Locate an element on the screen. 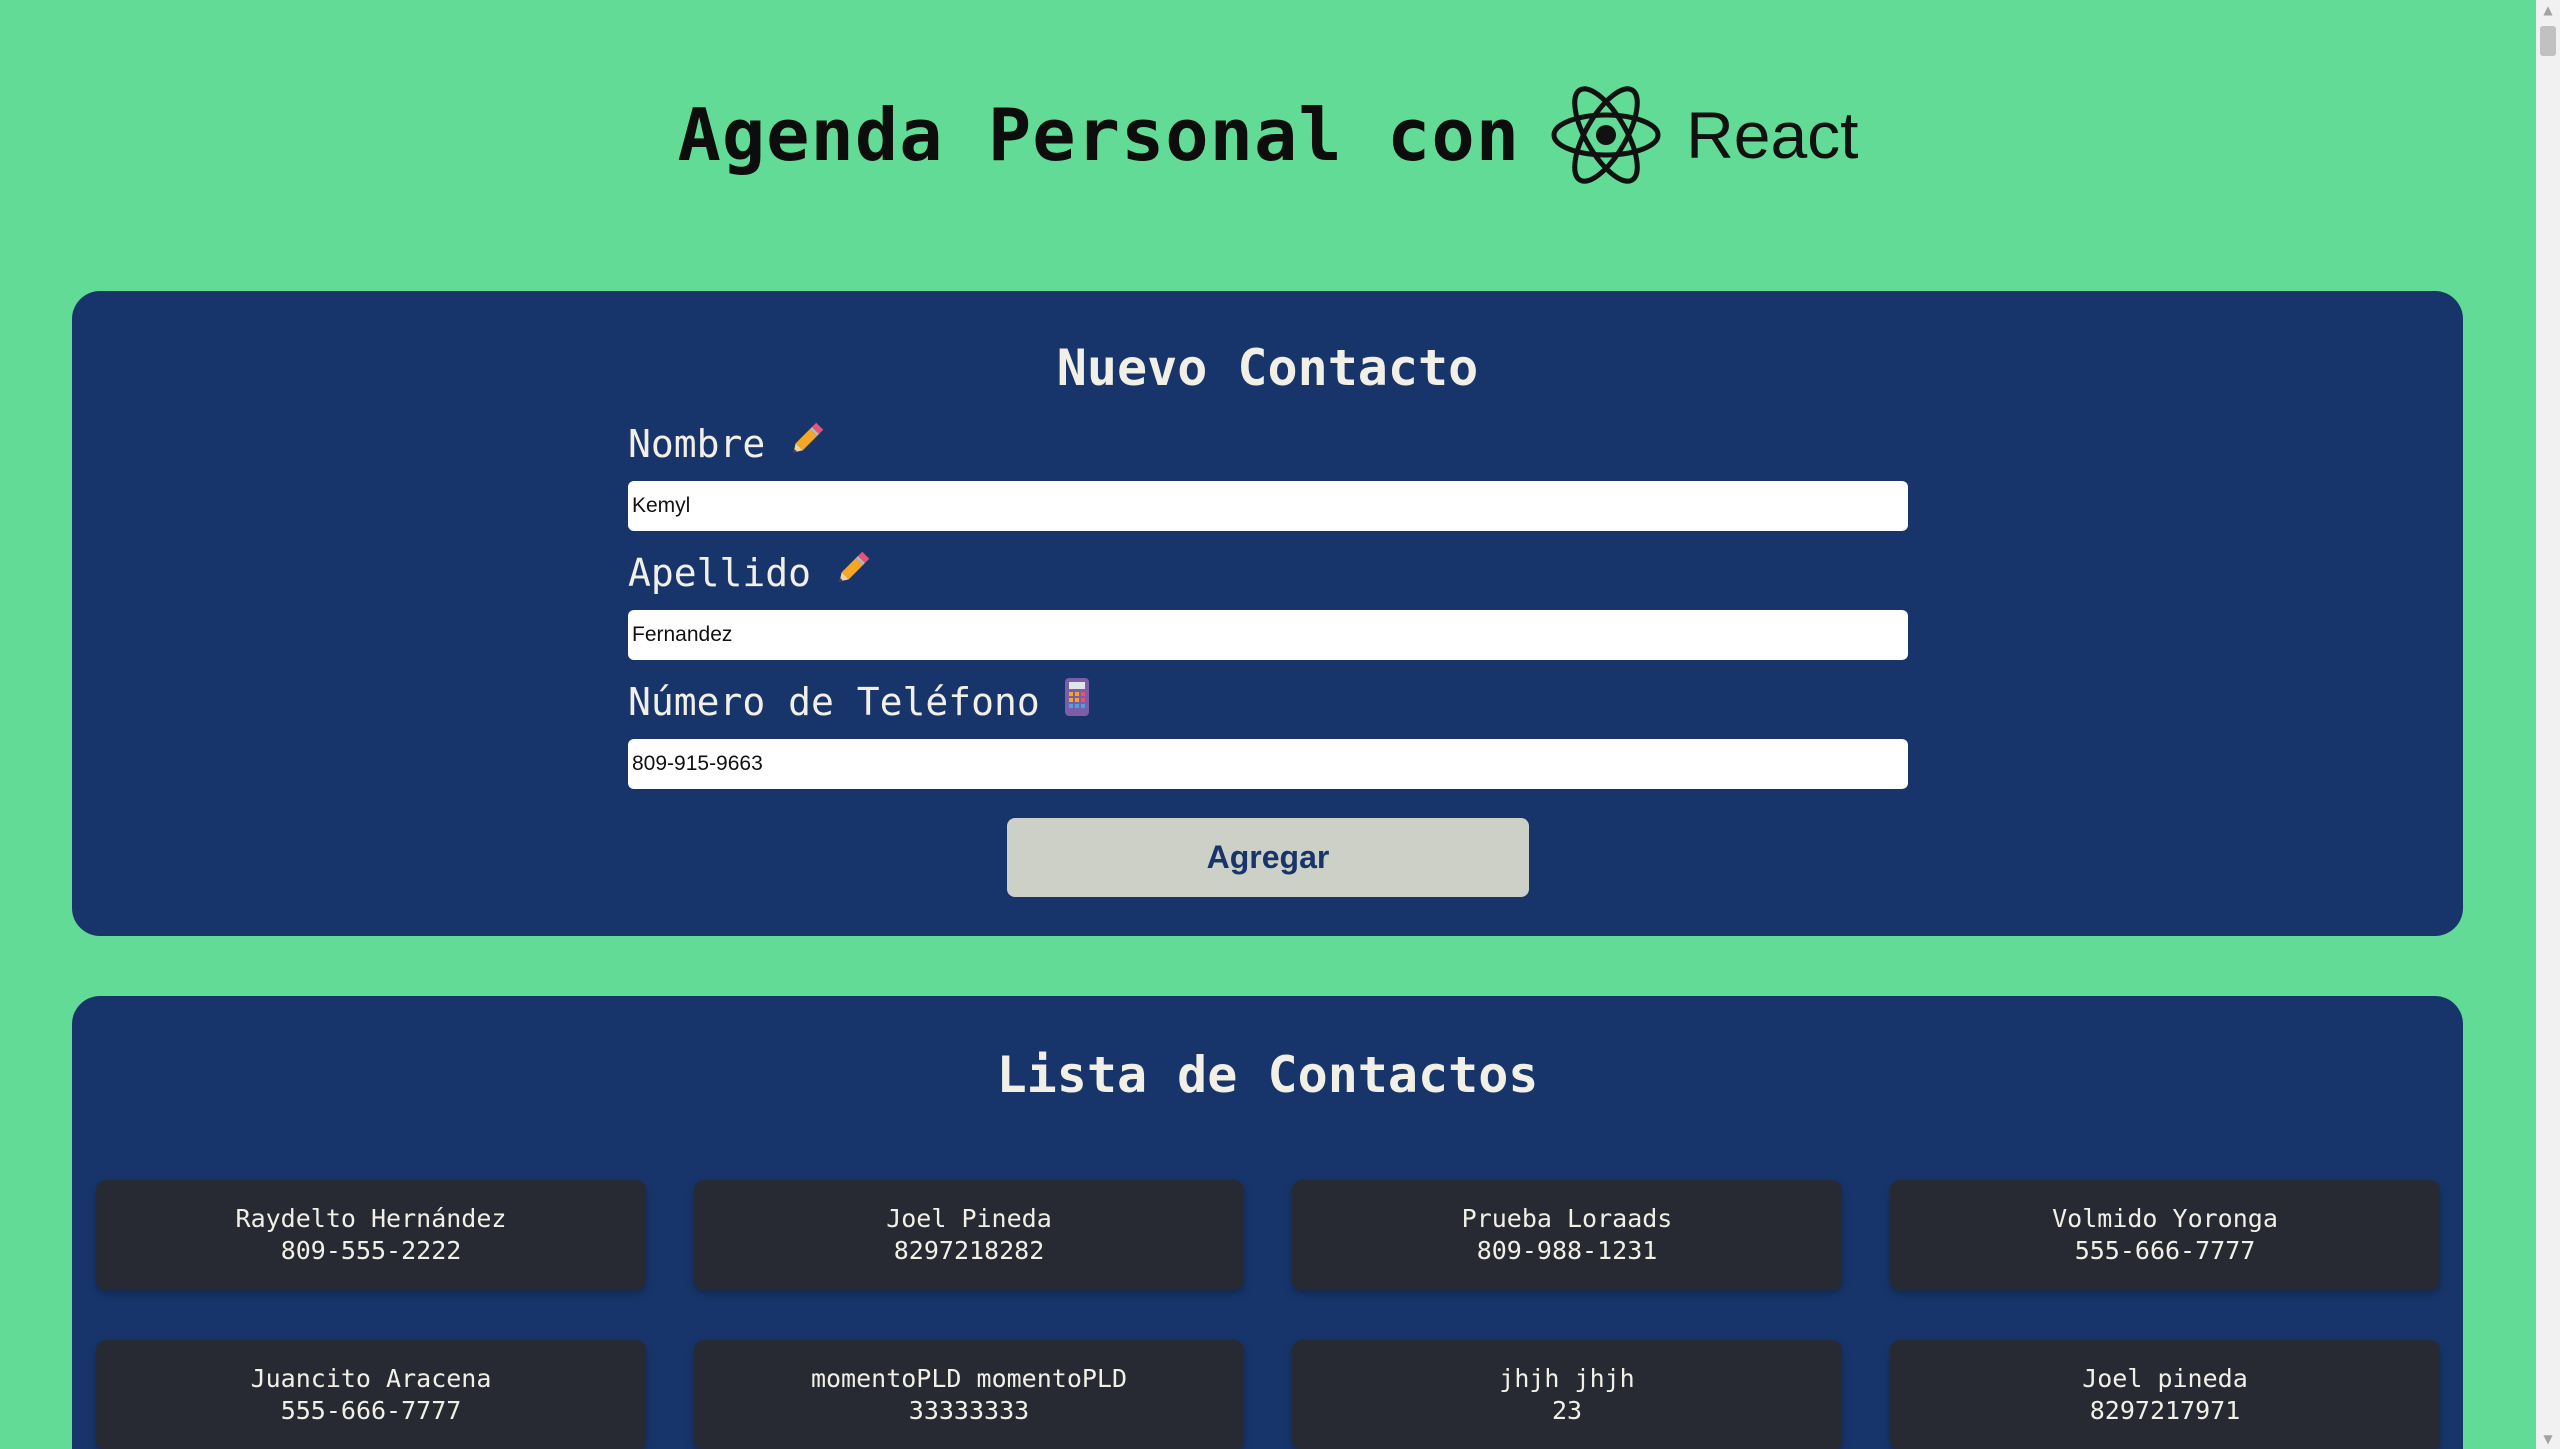 The height and width of the screenshot is (1449, 2560). react-logo: React is located at coordinates (1704, 135).